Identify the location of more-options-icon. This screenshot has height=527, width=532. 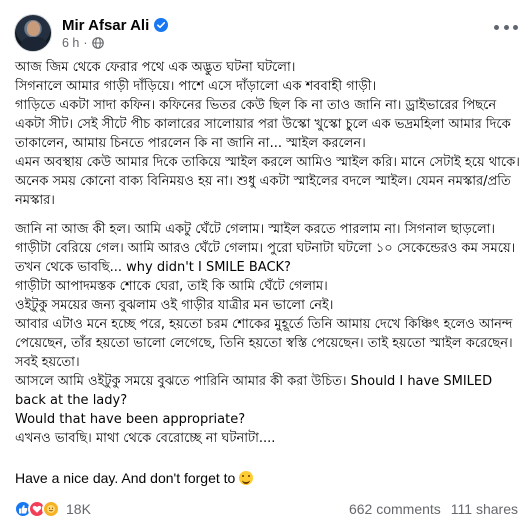
(506, 27).